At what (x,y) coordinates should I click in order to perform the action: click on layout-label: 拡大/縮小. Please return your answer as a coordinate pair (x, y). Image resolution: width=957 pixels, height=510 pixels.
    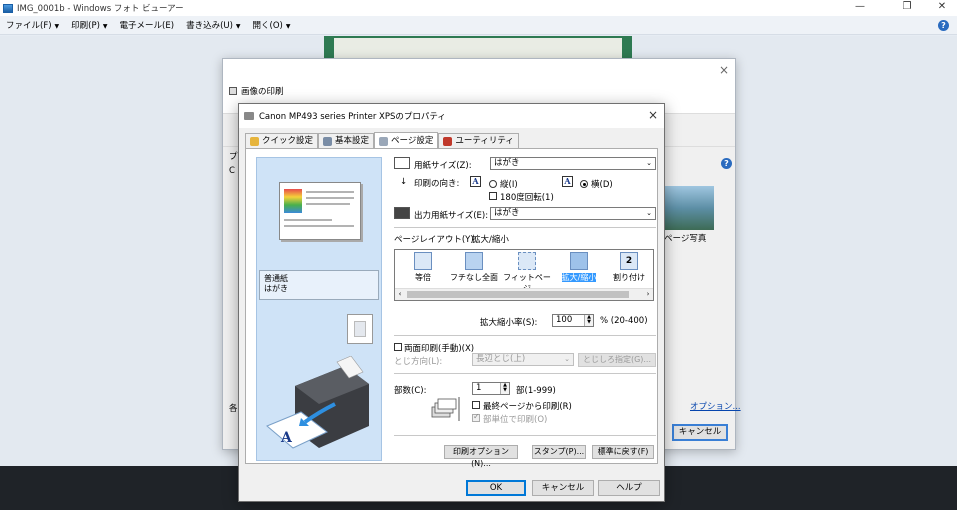
    Looking at the image, I should click on (579, 277).